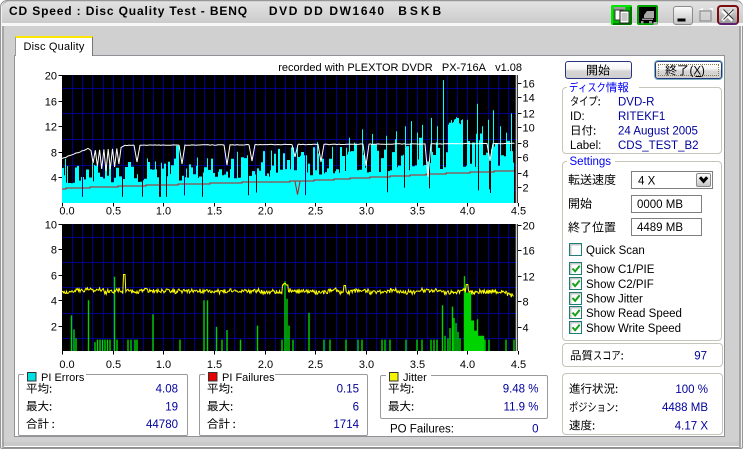  I want to click on svg-text: 44780, so click(162, 425).